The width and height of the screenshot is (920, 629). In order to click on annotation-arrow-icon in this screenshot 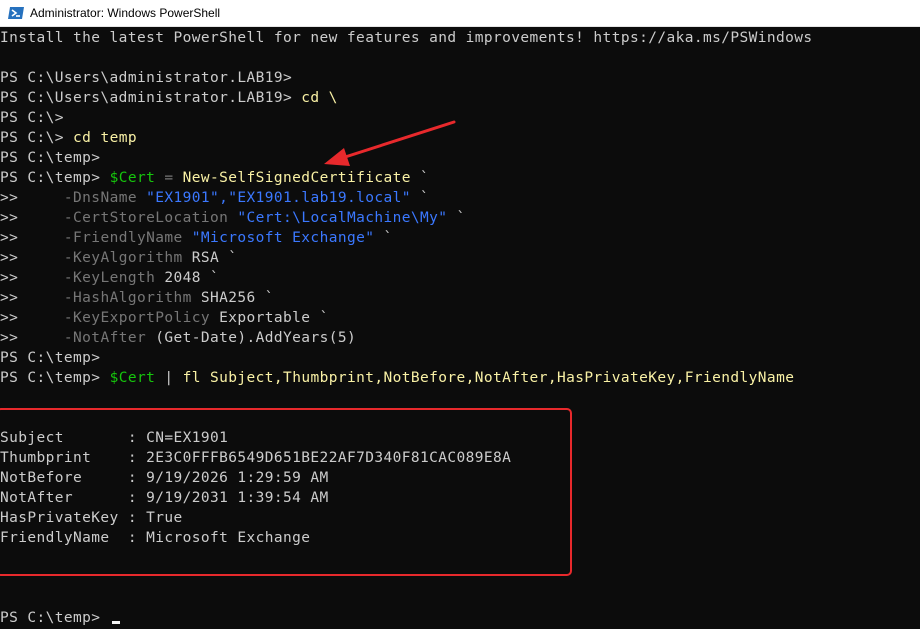, I will do `click(390, 143)`.